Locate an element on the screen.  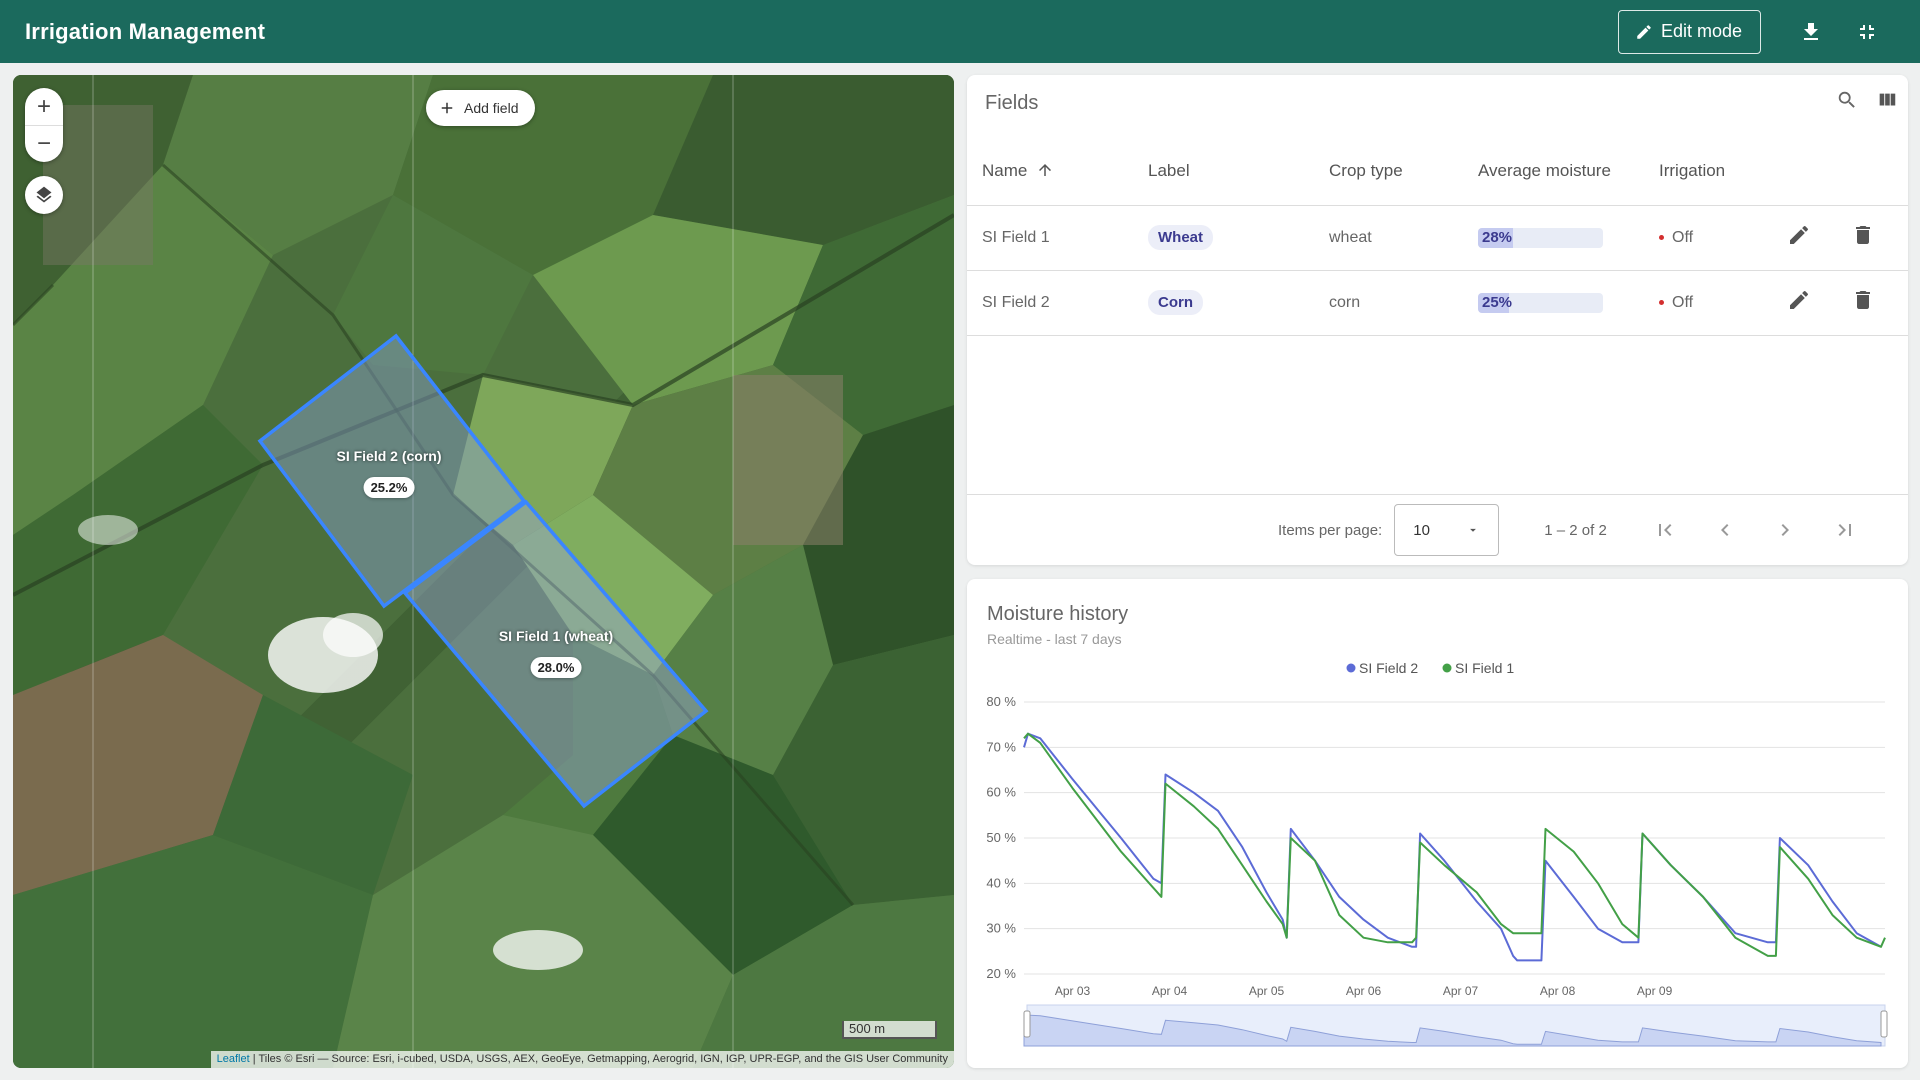
plus-icon is located at coordinates (447, 108).